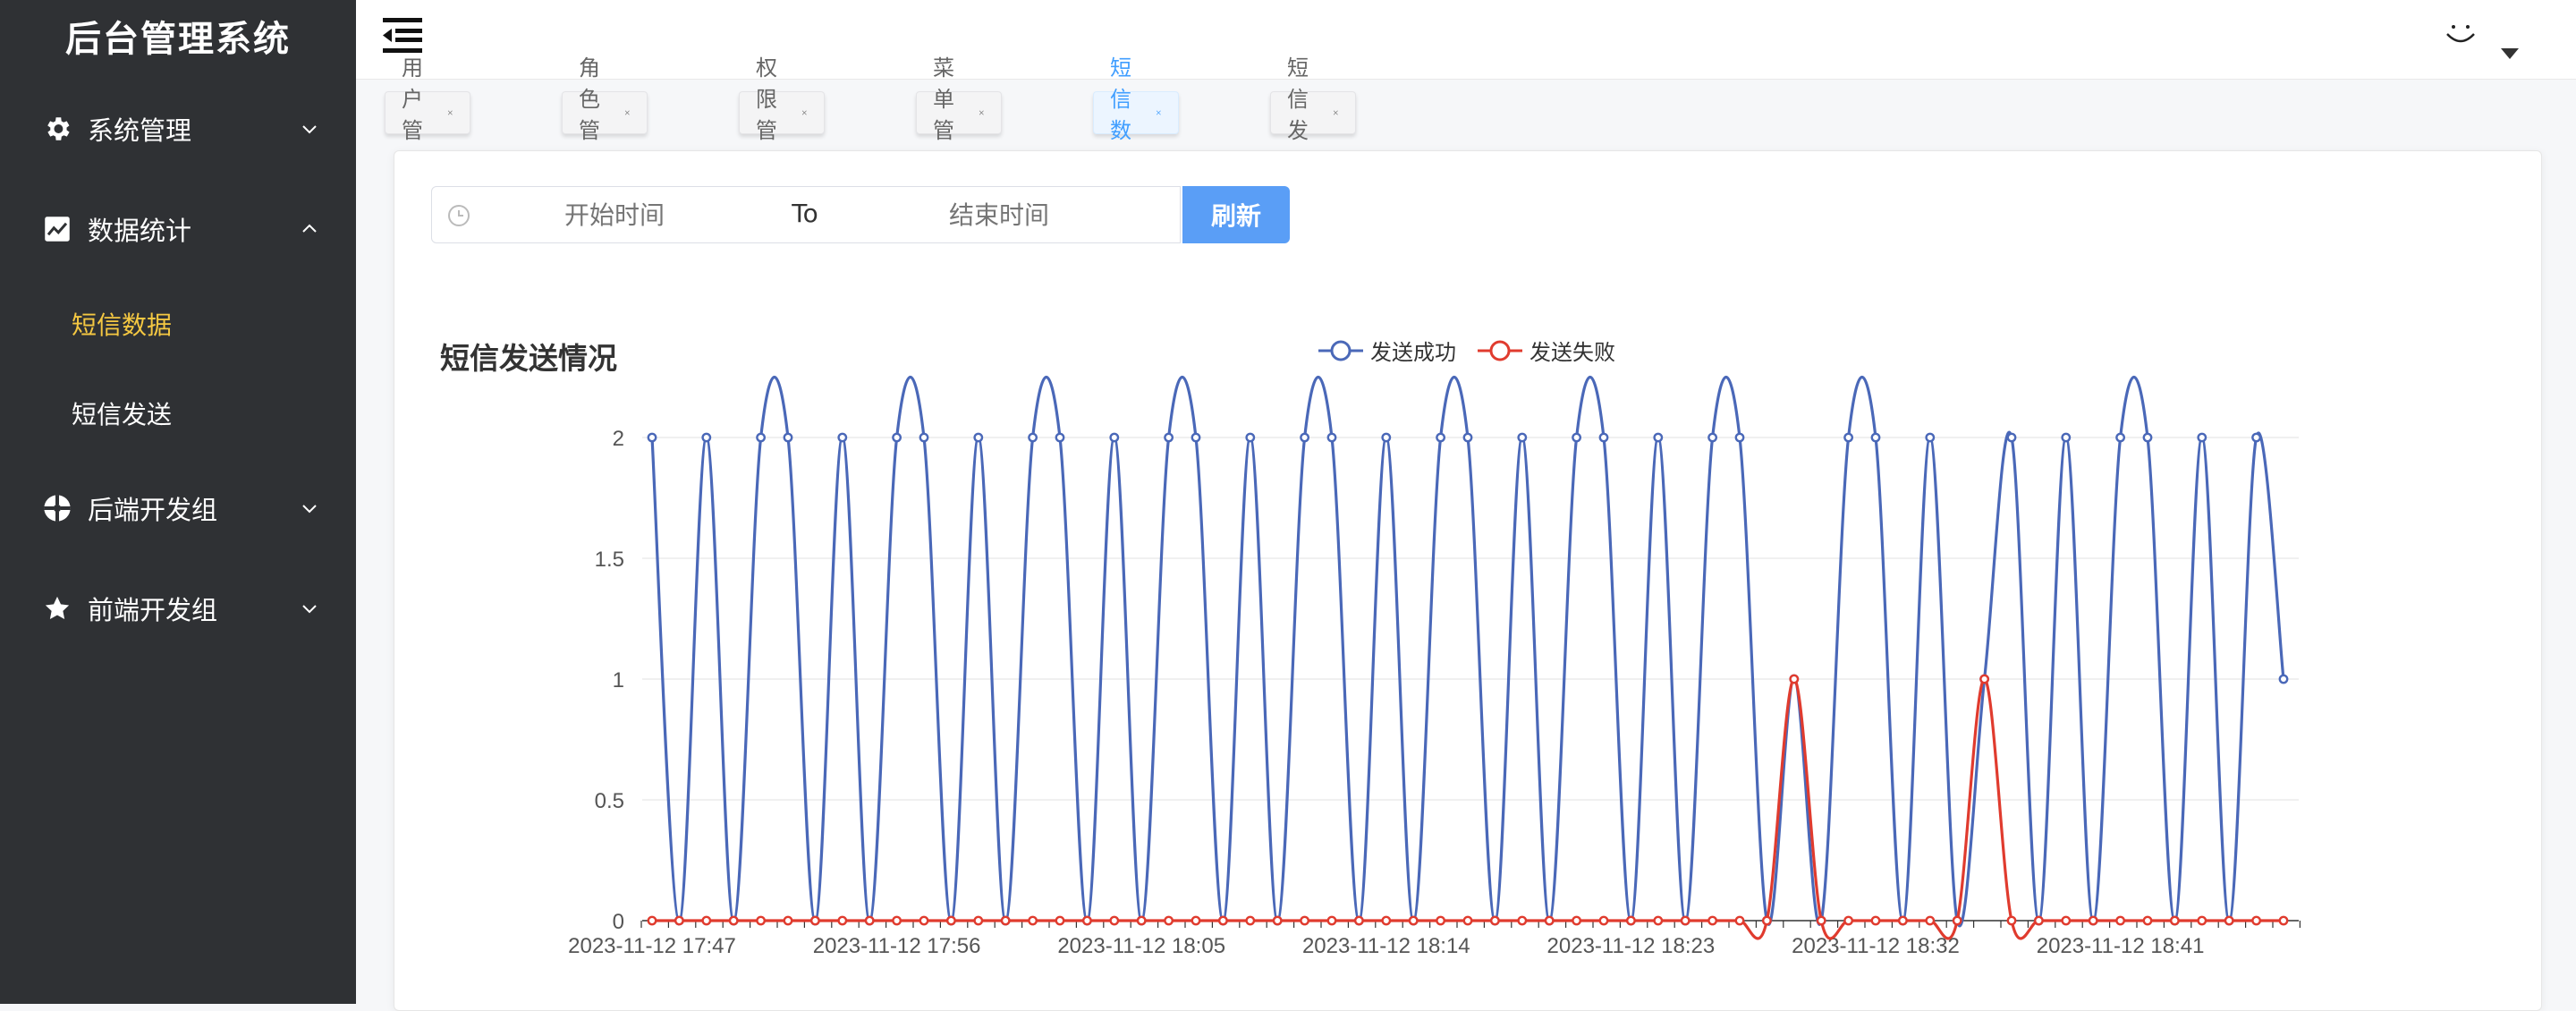 The height and width of the screenshot is (1011, 2576). Describe the element at coordinates (1141, 946) in the screenshot. I see `x-tick-label: 2023-11-12 18:05` at that location.